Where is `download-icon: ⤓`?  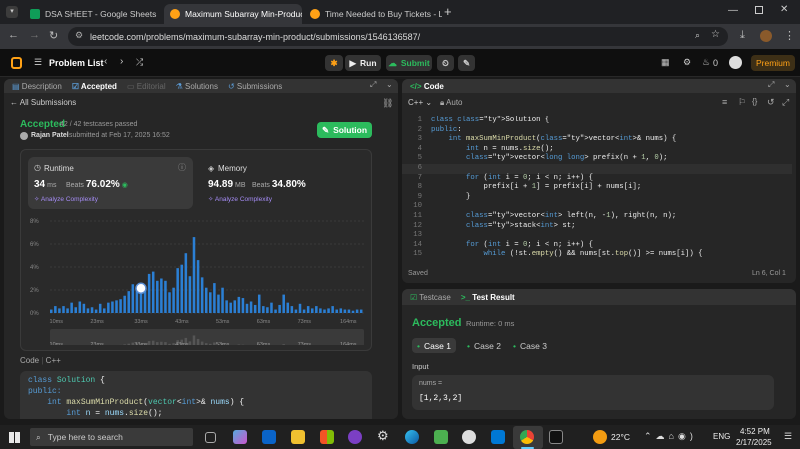
download-icon: ⤓ is located at coordinates (742, 35).